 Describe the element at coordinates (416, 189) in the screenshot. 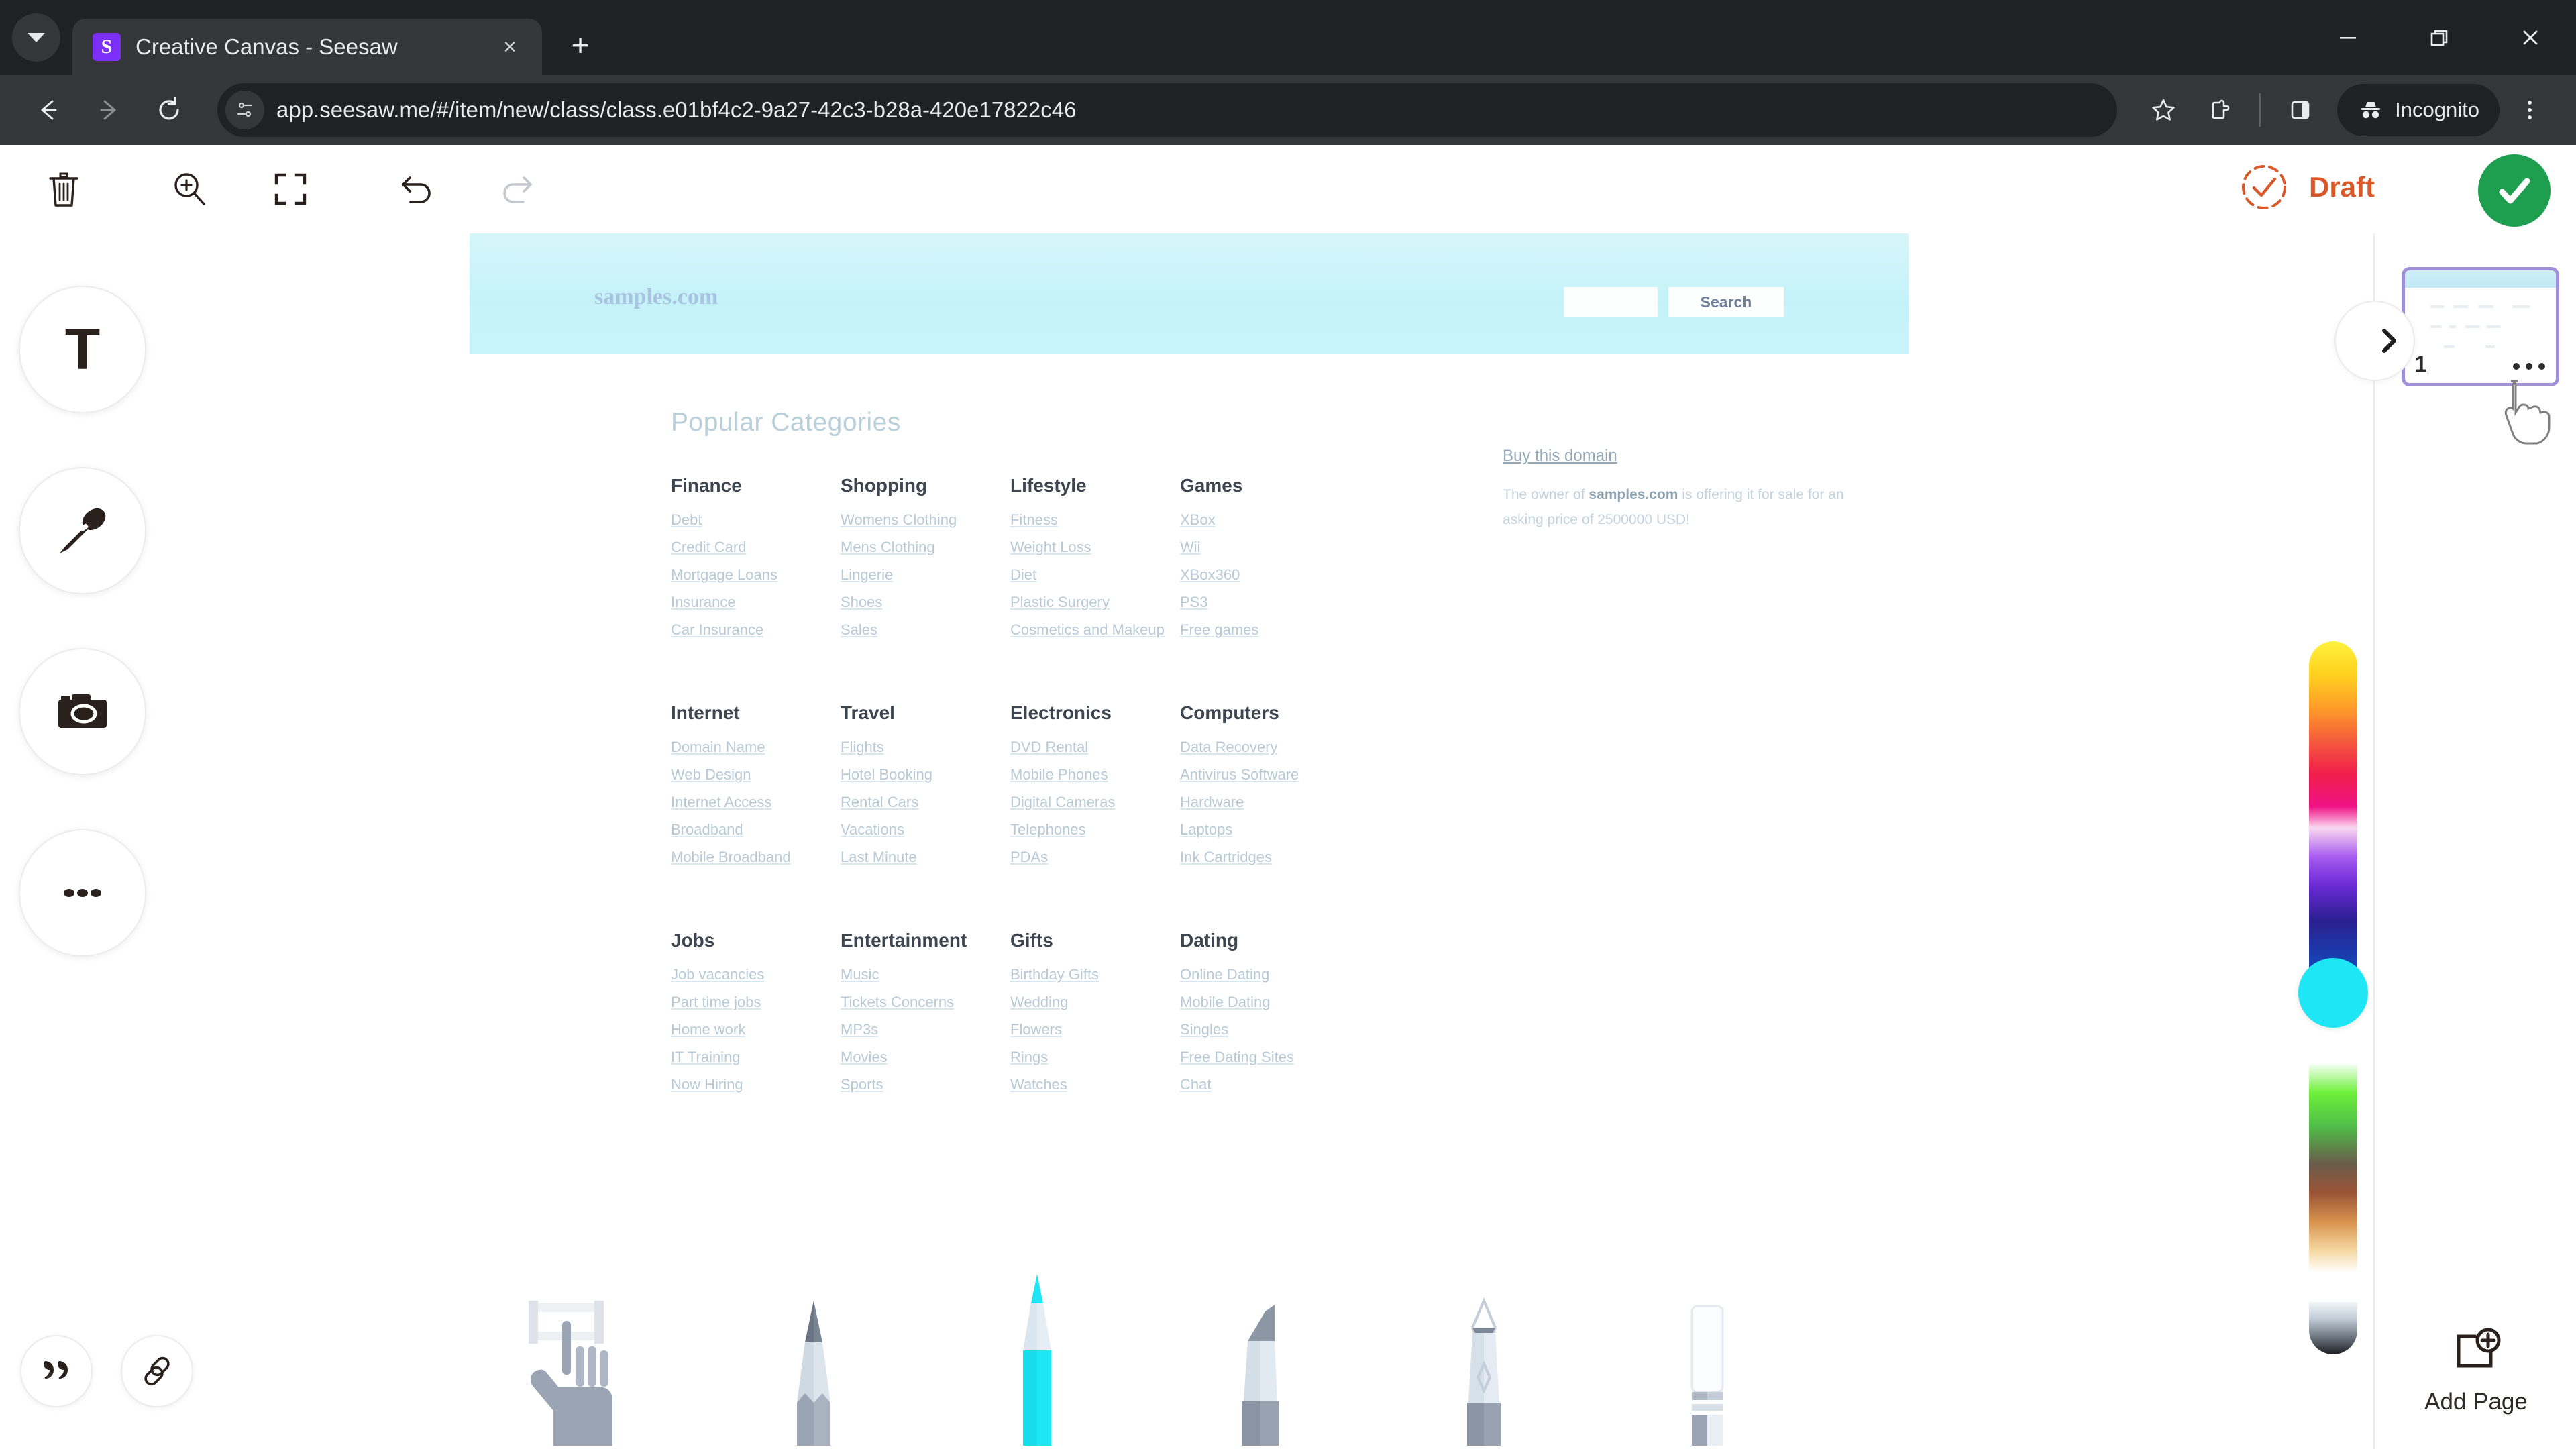

I see `undo-icon` at that location.